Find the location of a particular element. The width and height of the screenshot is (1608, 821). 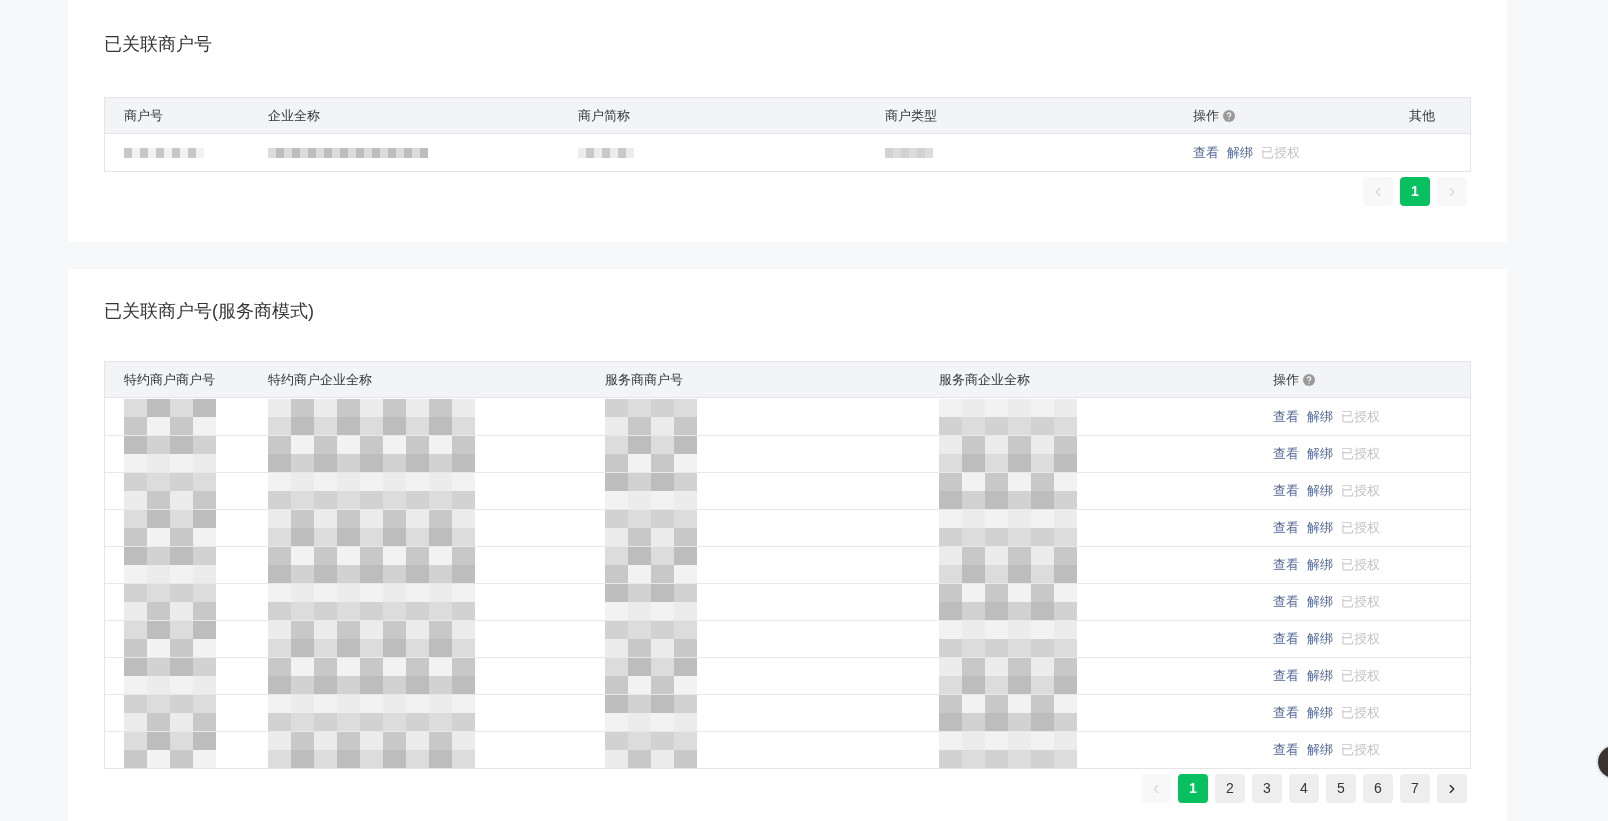

column-header: 其他 is located at coordinates (1422, 115).